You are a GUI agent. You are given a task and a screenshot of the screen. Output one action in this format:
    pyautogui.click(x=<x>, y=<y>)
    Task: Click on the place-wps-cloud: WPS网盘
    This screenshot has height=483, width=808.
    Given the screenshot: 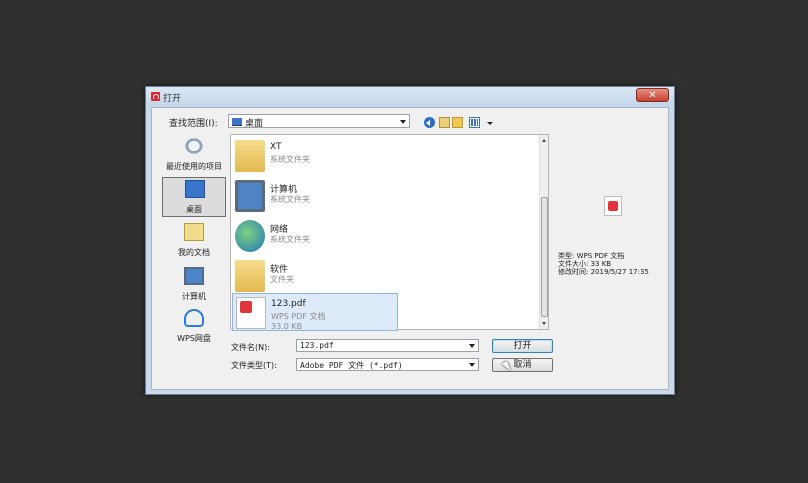 What is the action you would take?
    pyautogui.click(x=194, y=327)
    